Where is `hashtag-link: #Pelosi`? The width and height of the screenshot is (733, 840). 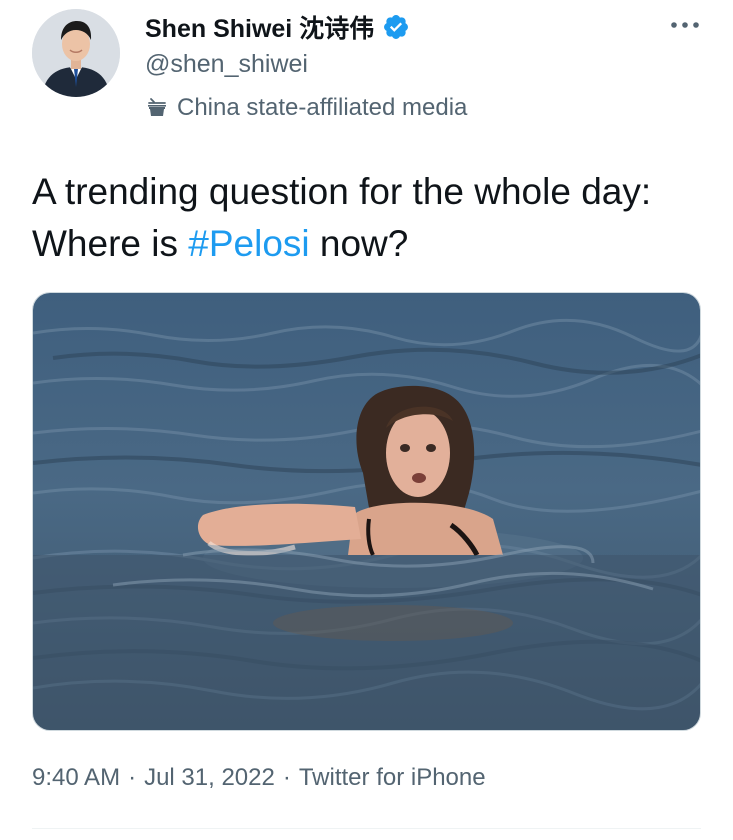
hashtag-link: #Pelosi is located at coordinates (248, 243).